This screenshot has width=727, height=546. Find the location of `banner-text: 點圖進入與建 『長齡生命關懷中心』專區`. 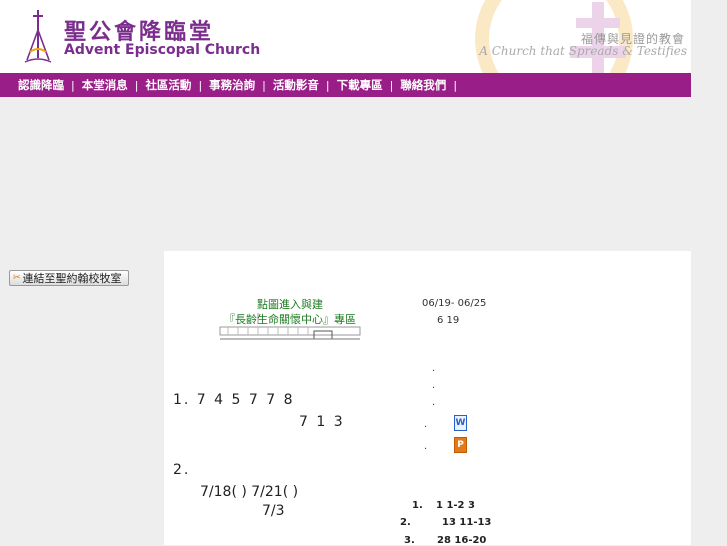

banner-text: 點圖進入與建 『長齡生命關懷中心』專區 is located at coordinates (290, 312).